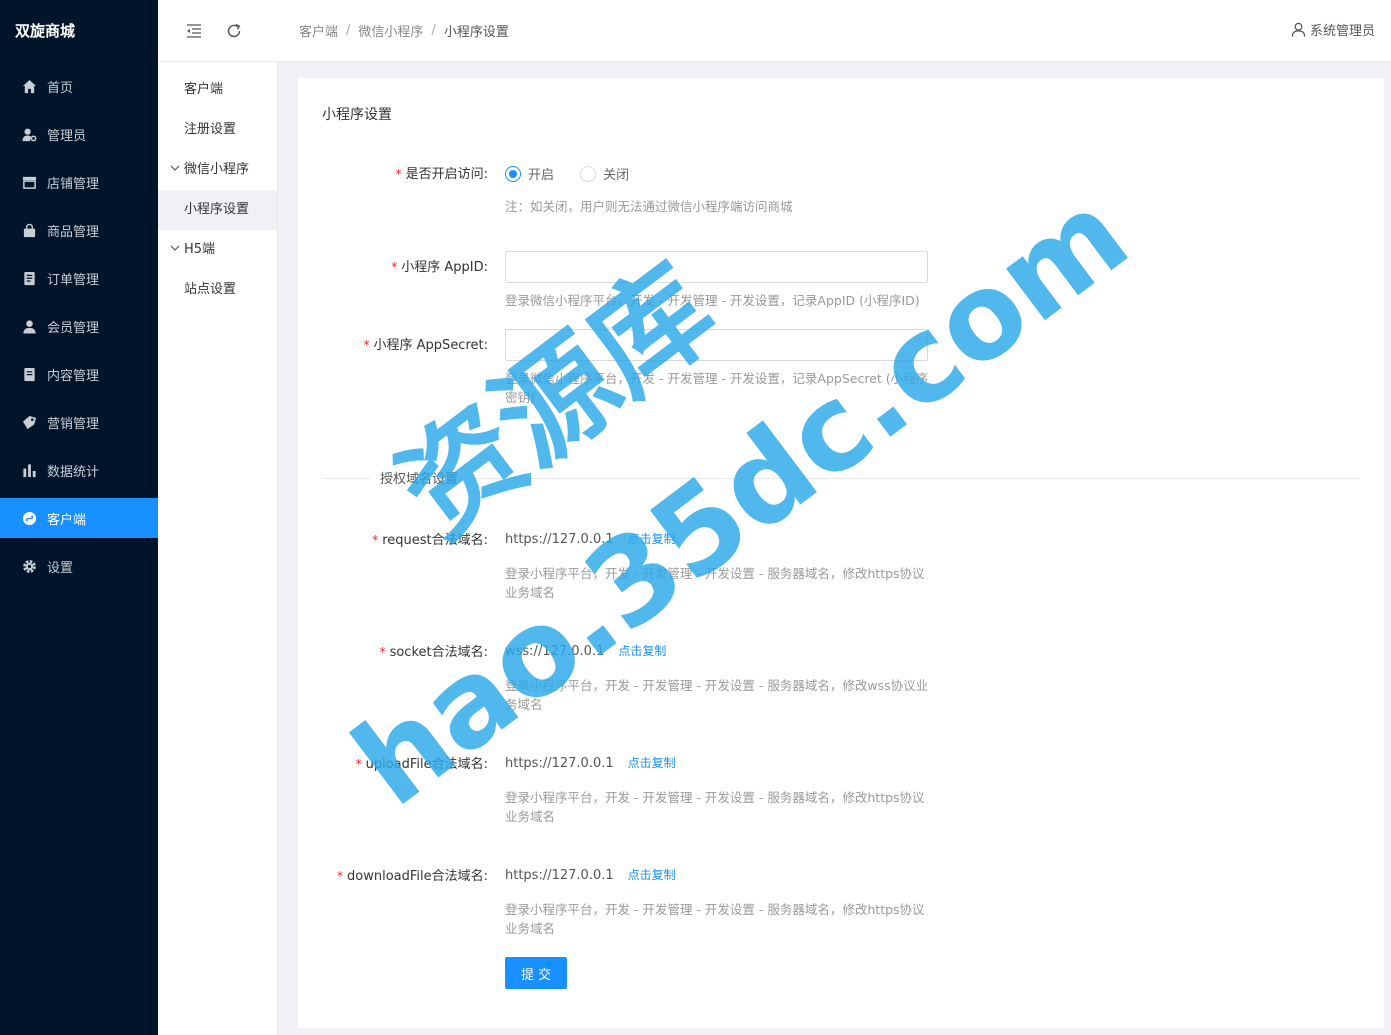 The height and width of the screenshot is (1035, 1391). What do you see at coordinates (29, 86) in the screenshot?
I see `home-icon` at bounding box center [29, 86].